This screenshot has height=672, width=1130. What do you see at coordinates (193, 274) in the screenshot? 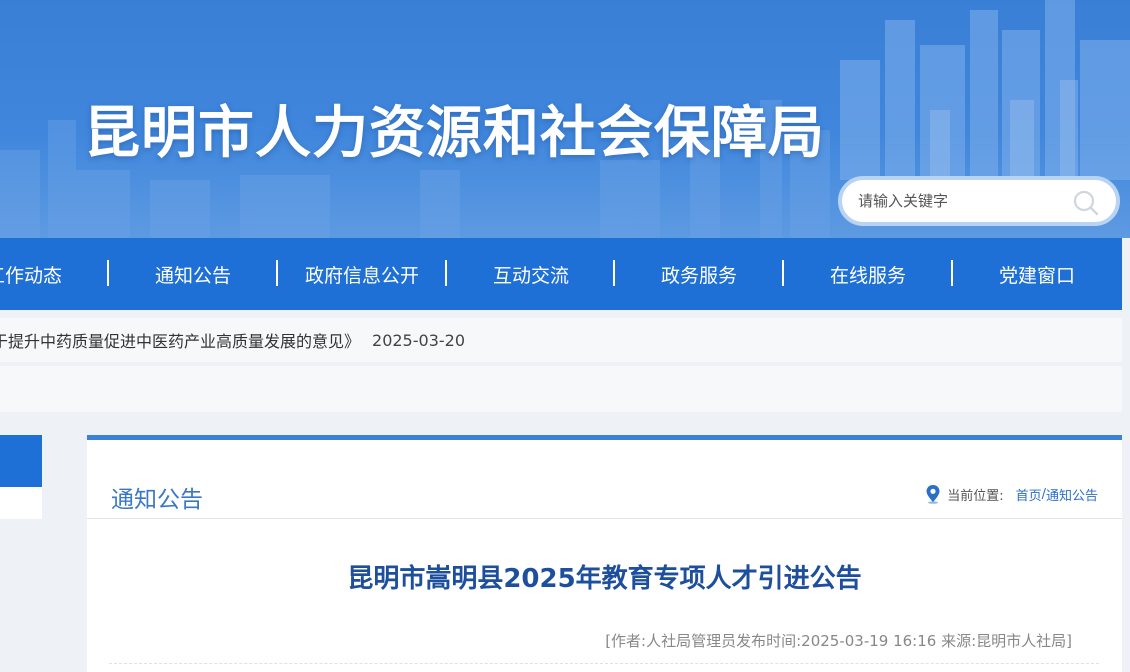
I see `nav-item-notices: 通知公告` at bounding box center [193, 274].